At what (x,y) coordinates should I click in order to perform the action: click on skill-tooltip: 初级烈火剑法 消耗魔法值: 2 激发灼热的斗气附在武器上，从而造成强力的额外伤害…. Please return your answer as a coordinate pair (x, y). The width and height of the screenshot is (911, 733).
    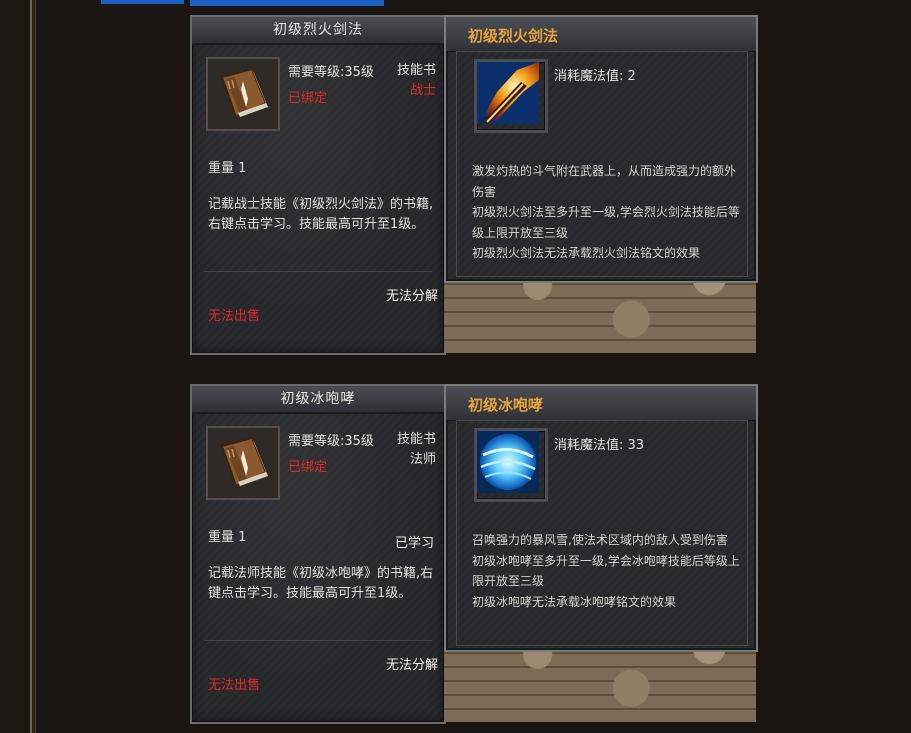
    Looking at the image, I should click on (601, 149).